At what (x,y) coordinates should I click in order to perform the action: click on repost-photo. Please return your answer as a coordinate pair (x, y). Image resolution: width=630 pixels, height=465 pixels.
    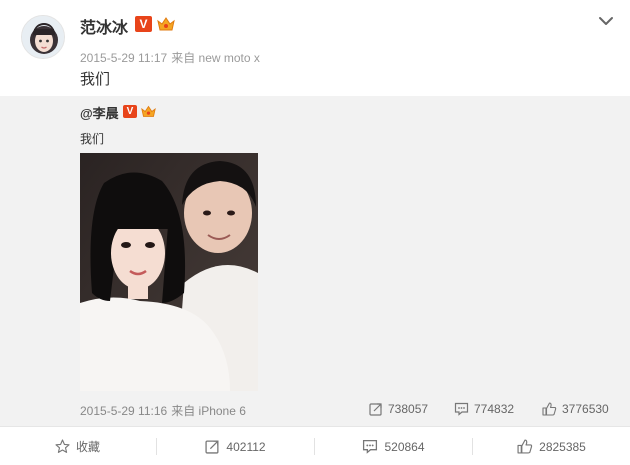
    Looking at the image, I should click on (169, 272).